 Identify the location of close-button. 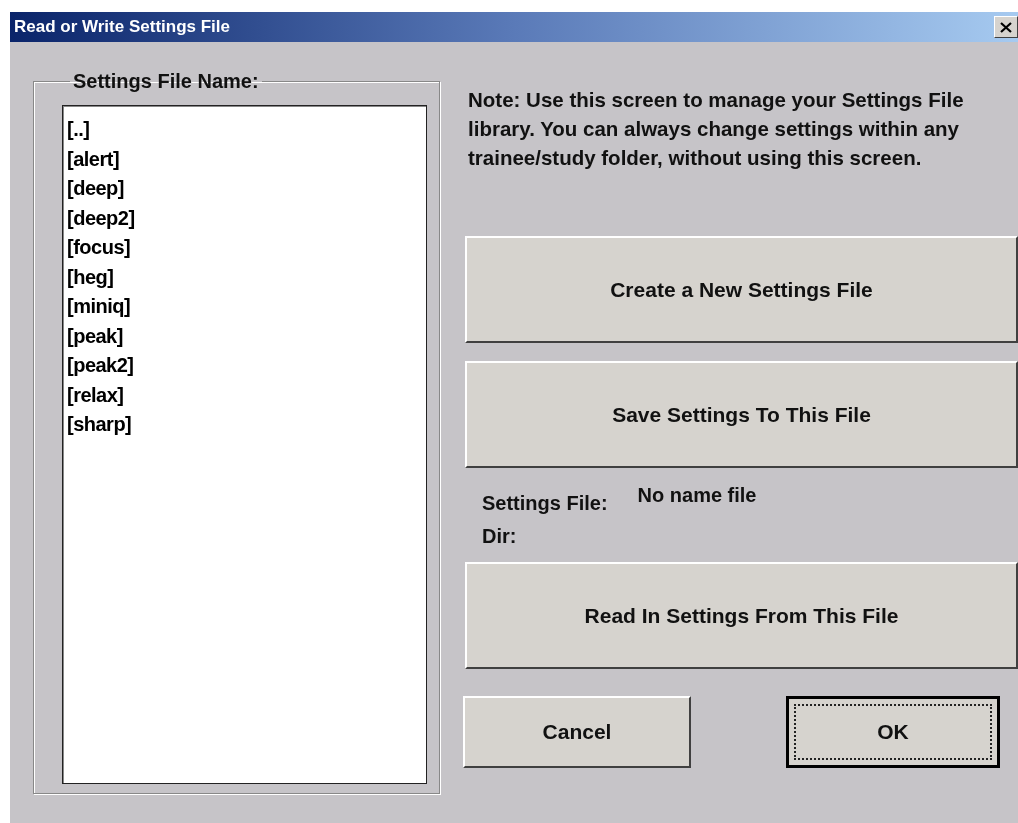
(1006, 27).